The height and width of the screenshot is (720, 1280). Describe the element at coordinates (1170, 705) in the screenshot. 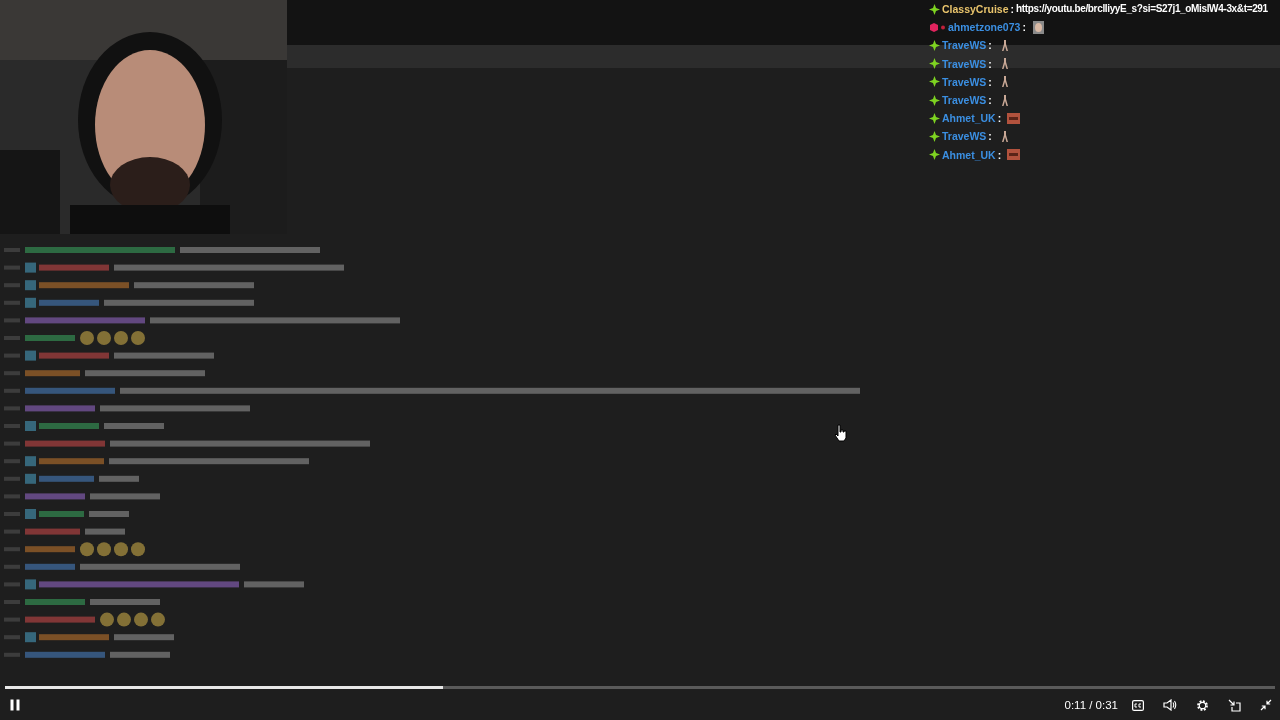

I see `volume-button` at that location.